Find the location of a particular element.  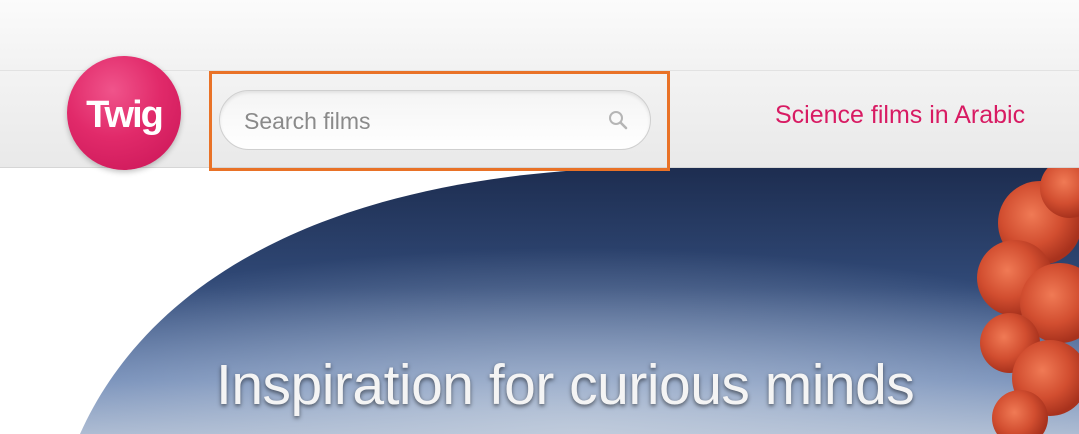

search-highlight-box is located at coordinates (439, 121).